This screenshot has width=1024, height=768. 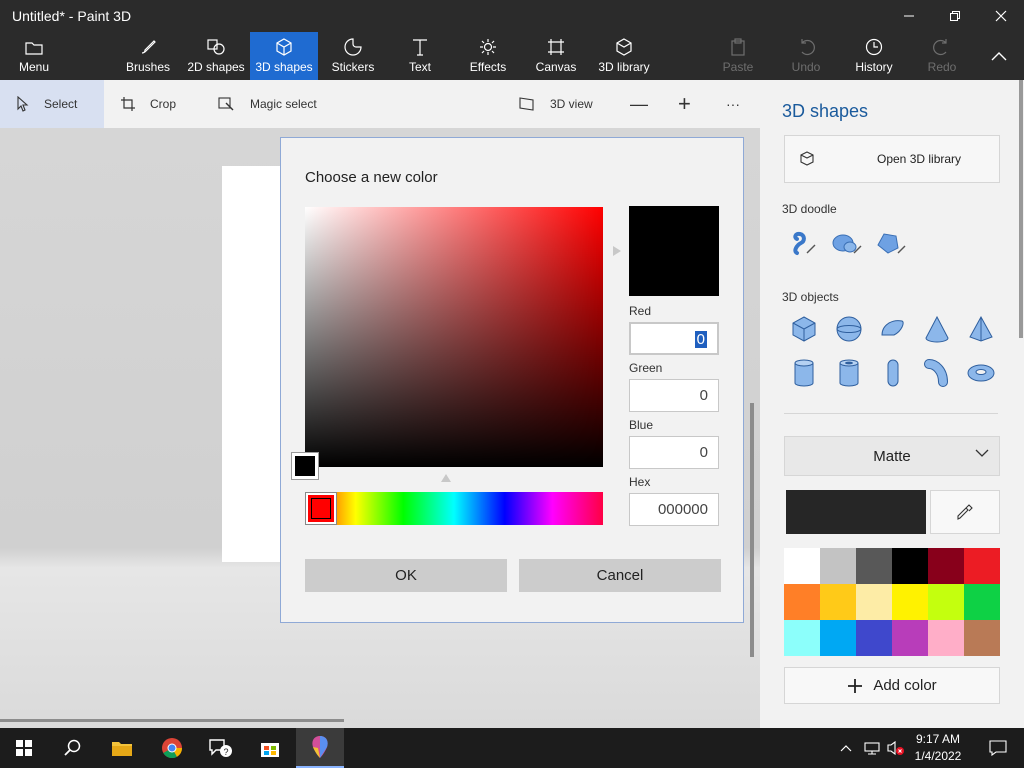 What do you see at coordinates (909, 16) in the screenshot?
I see `minimize-button` at bounding box center [909, 16].